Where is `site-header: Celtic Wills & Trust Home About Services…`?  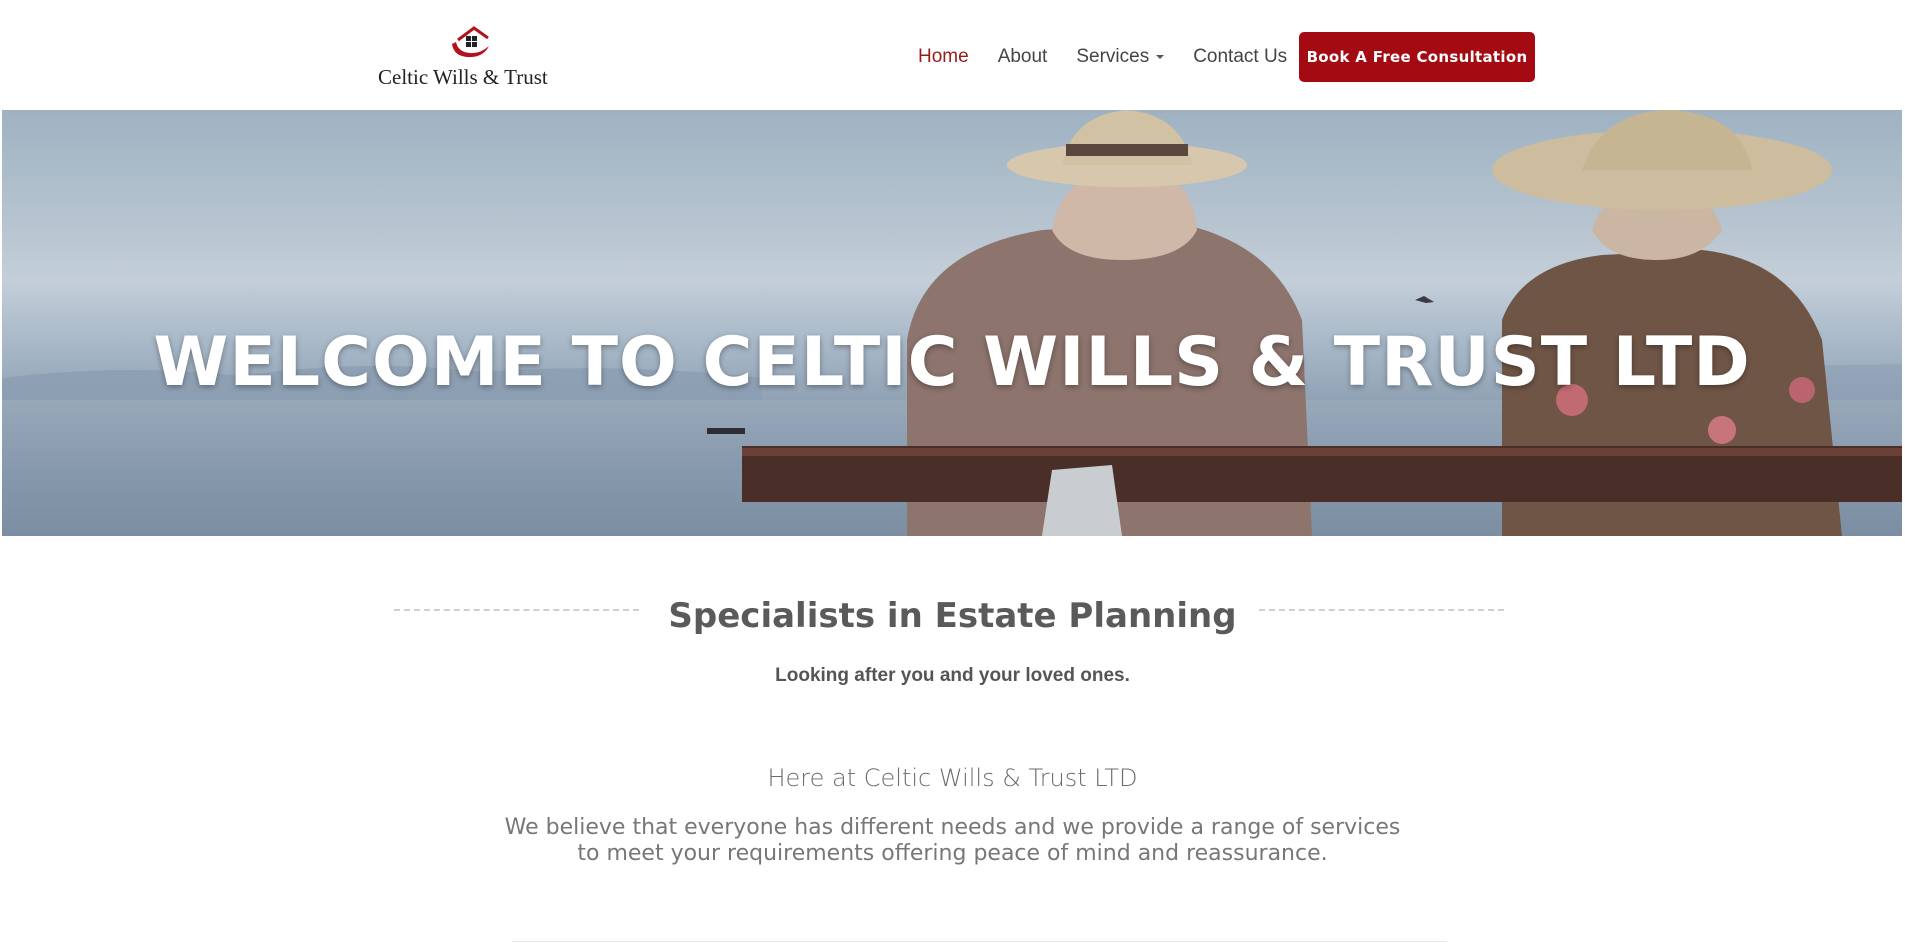 site-header: Celtic Wills & Trust Home About Services… is located at coordinates (952, 55).